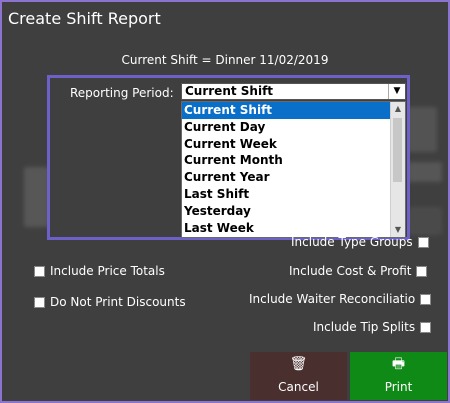  What do you see at coordinates (84, 18) in the screenshot?
I see `dialog-title: Create Shift Report` at bounding box center [84, 18].